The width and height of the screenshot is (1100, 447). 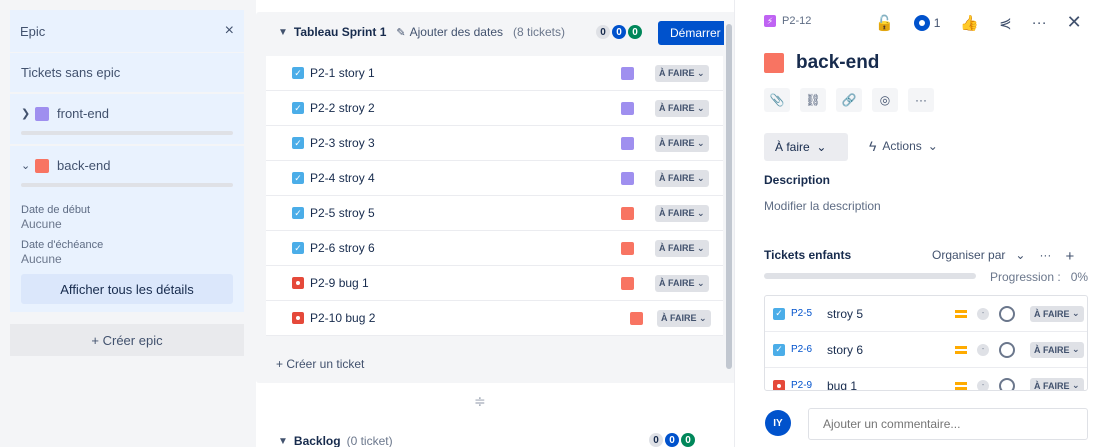 What do you see at coordinates (903, 146) in the screenshot?
I see `actions-dropdown: ϟ Actions ⌄` at bounding box center [903, 146].